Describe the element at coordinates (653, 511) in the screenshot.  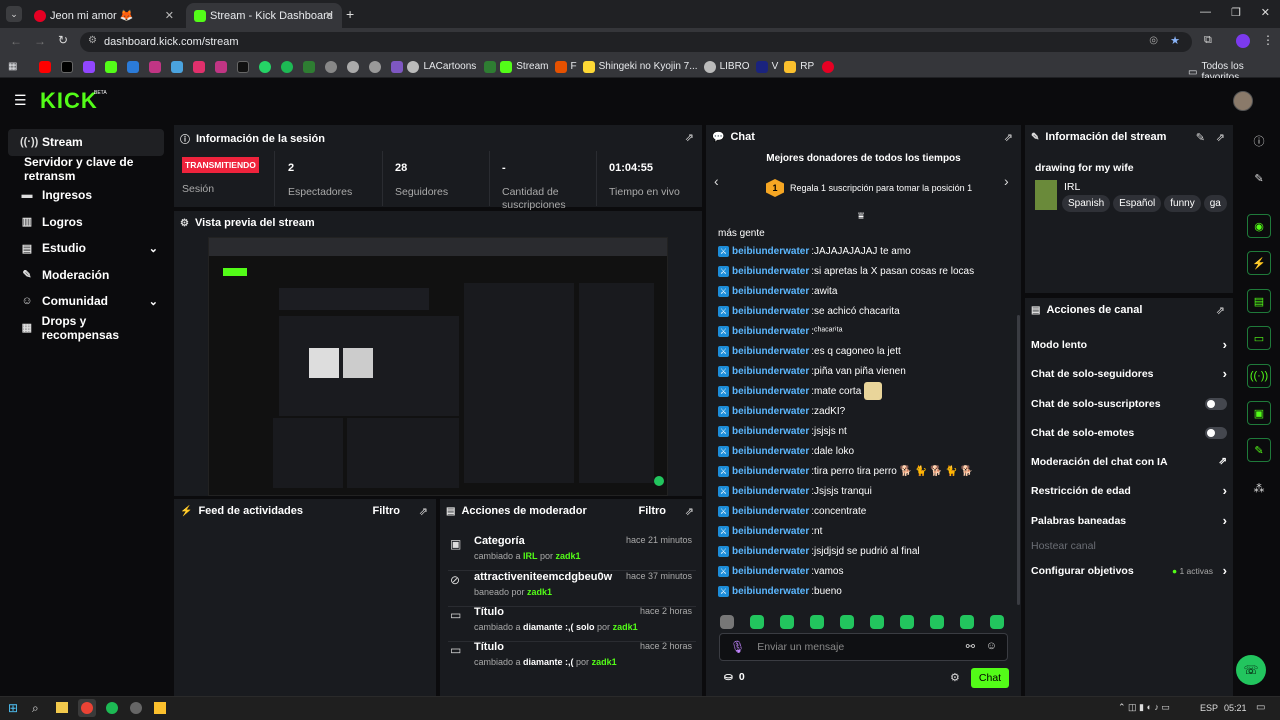
I see `filter-button: Filtro` at that location.